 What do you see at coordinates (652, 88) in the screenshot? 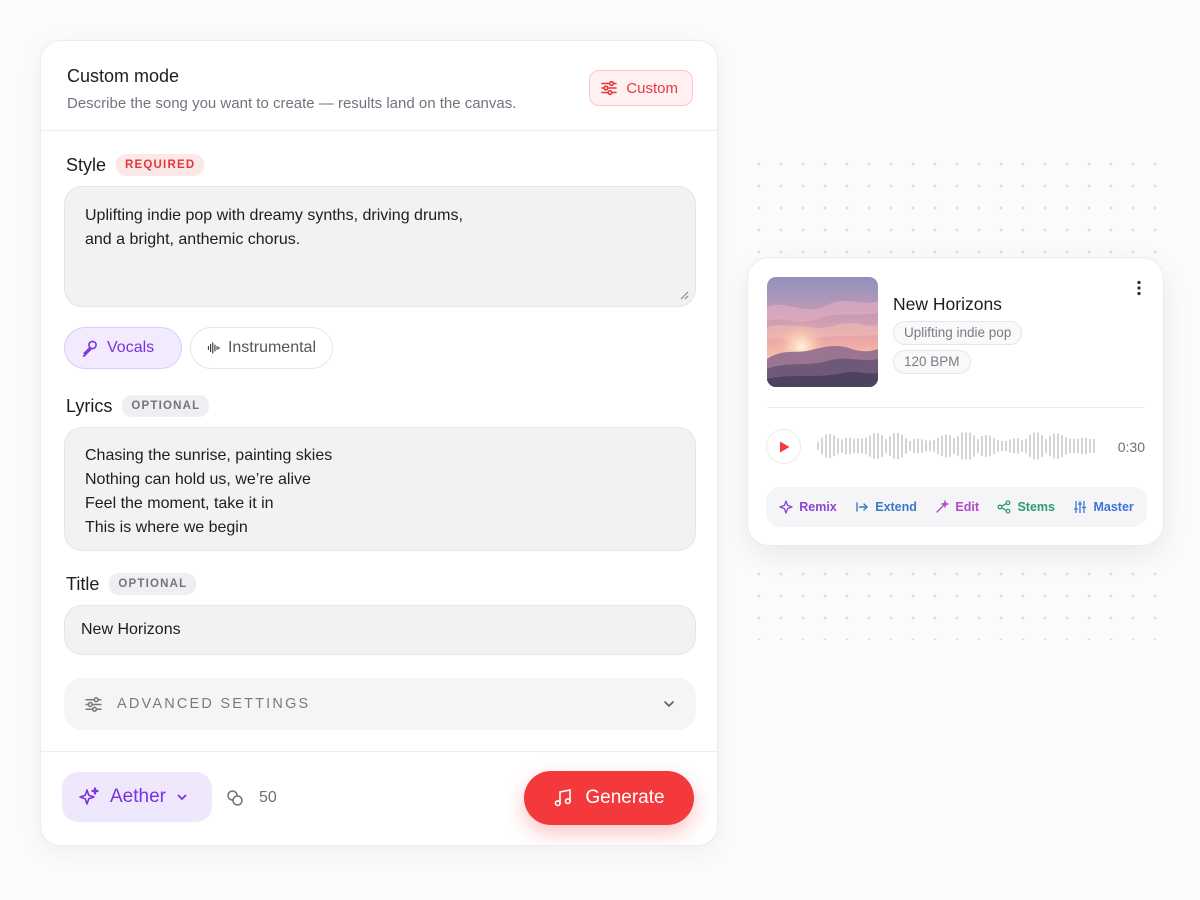
I see `custom-mode-label: Custom` at bounding box center [652, 88].